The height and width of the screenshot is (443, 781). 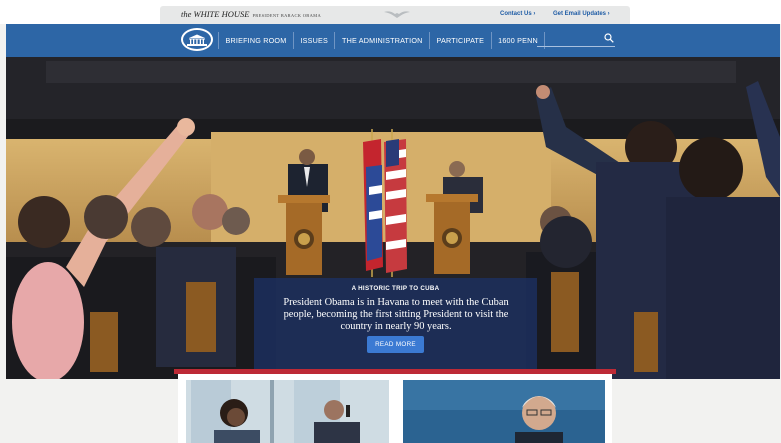 I want to click on white-house-seal-icon, so click(x=197, y=39).